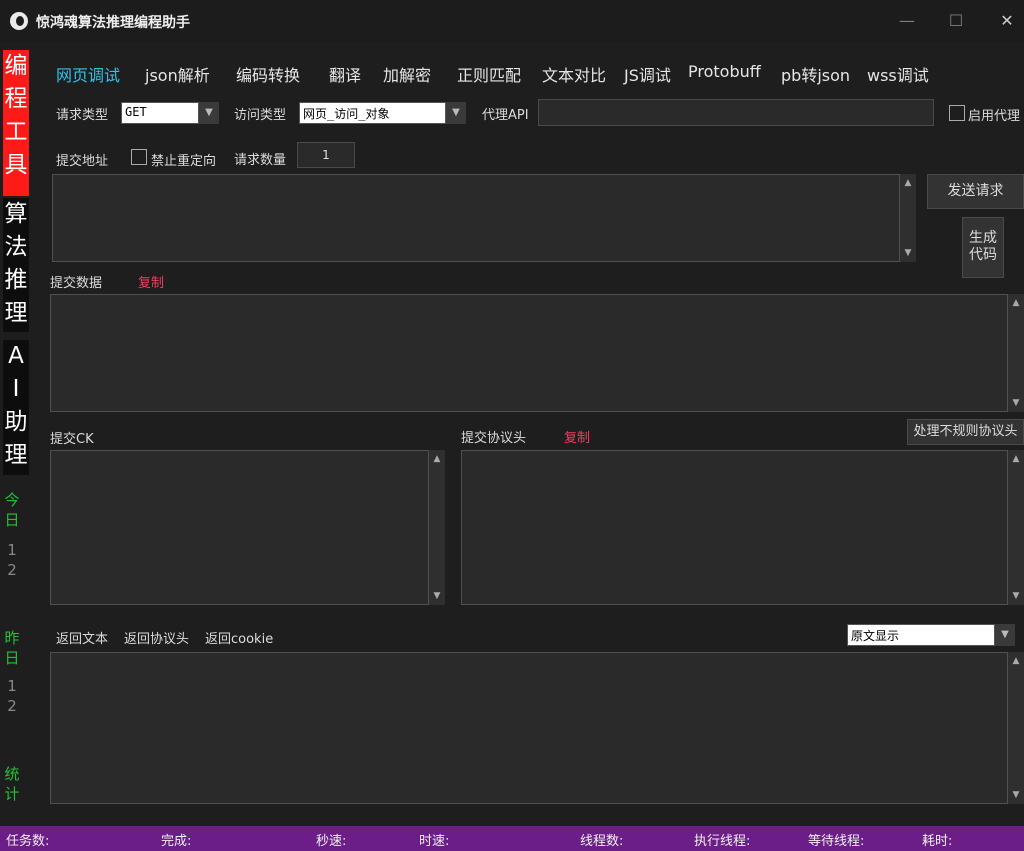 The image size is (1024, 851). I want to click on sidebar-item-algorithm-reasoning: 算 法 推 理, so click(16, 265).